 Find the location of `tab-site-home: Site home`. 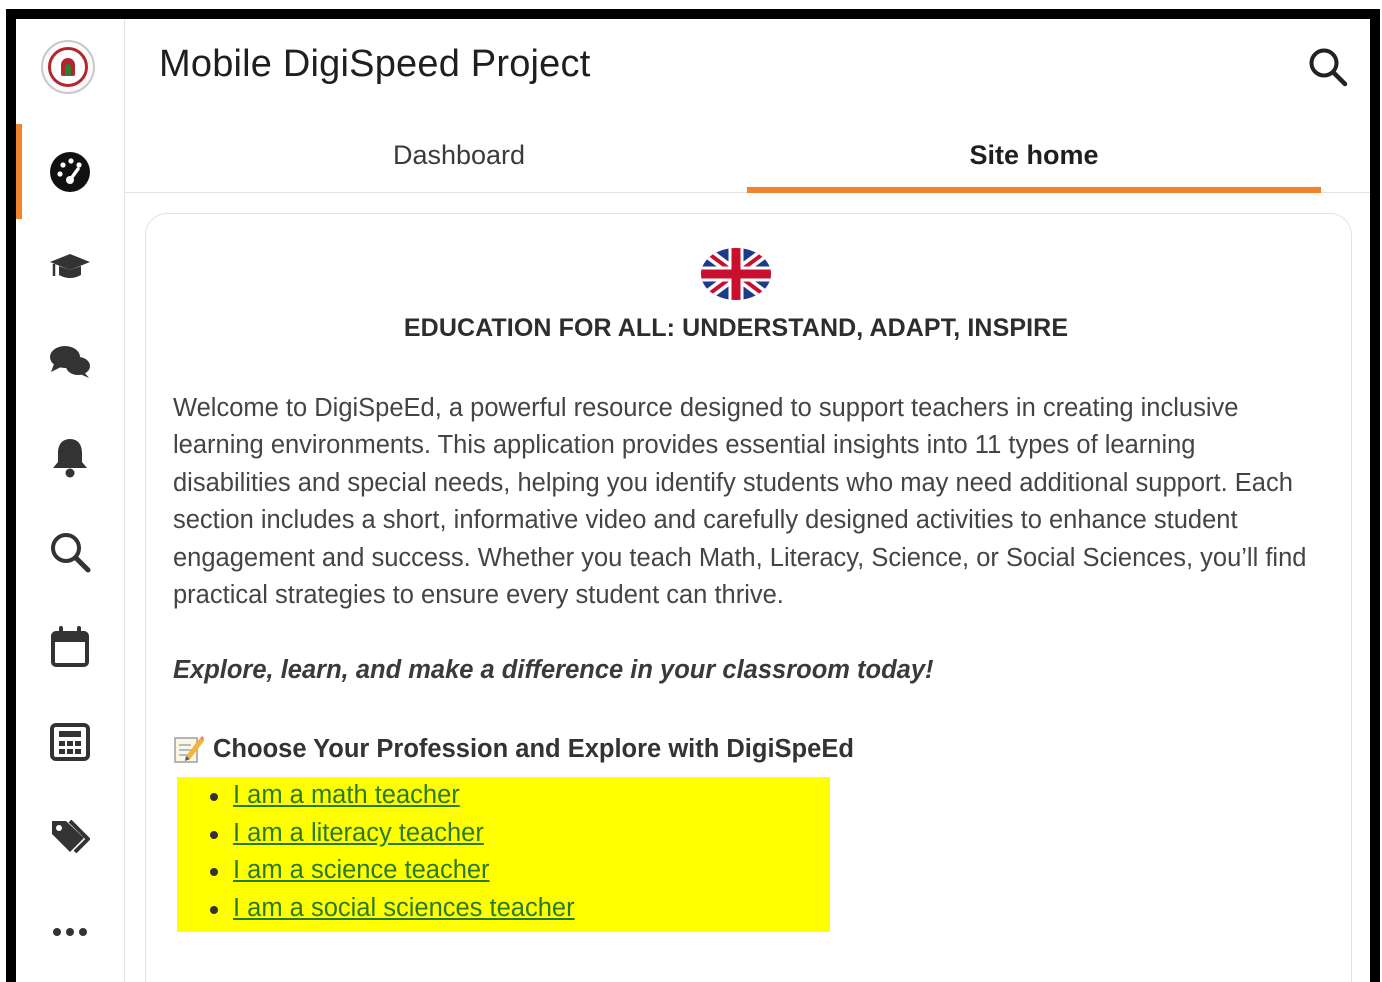

tab-site-home: Site home is located at coordinates (1034, 156).